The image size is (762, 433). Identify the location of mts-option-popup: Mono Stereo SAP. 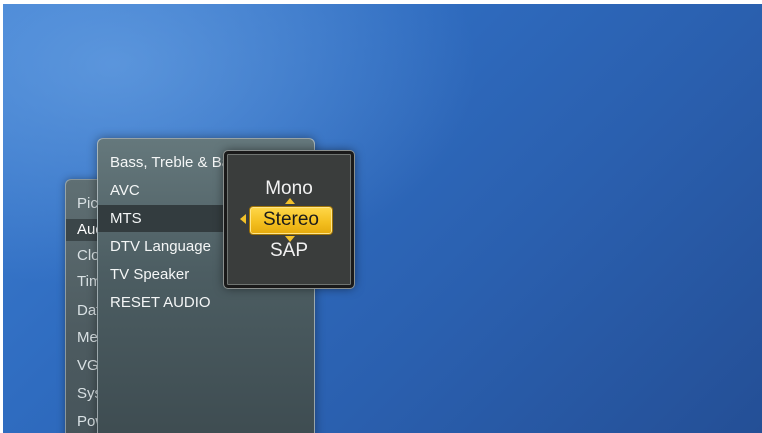
(289, 219).